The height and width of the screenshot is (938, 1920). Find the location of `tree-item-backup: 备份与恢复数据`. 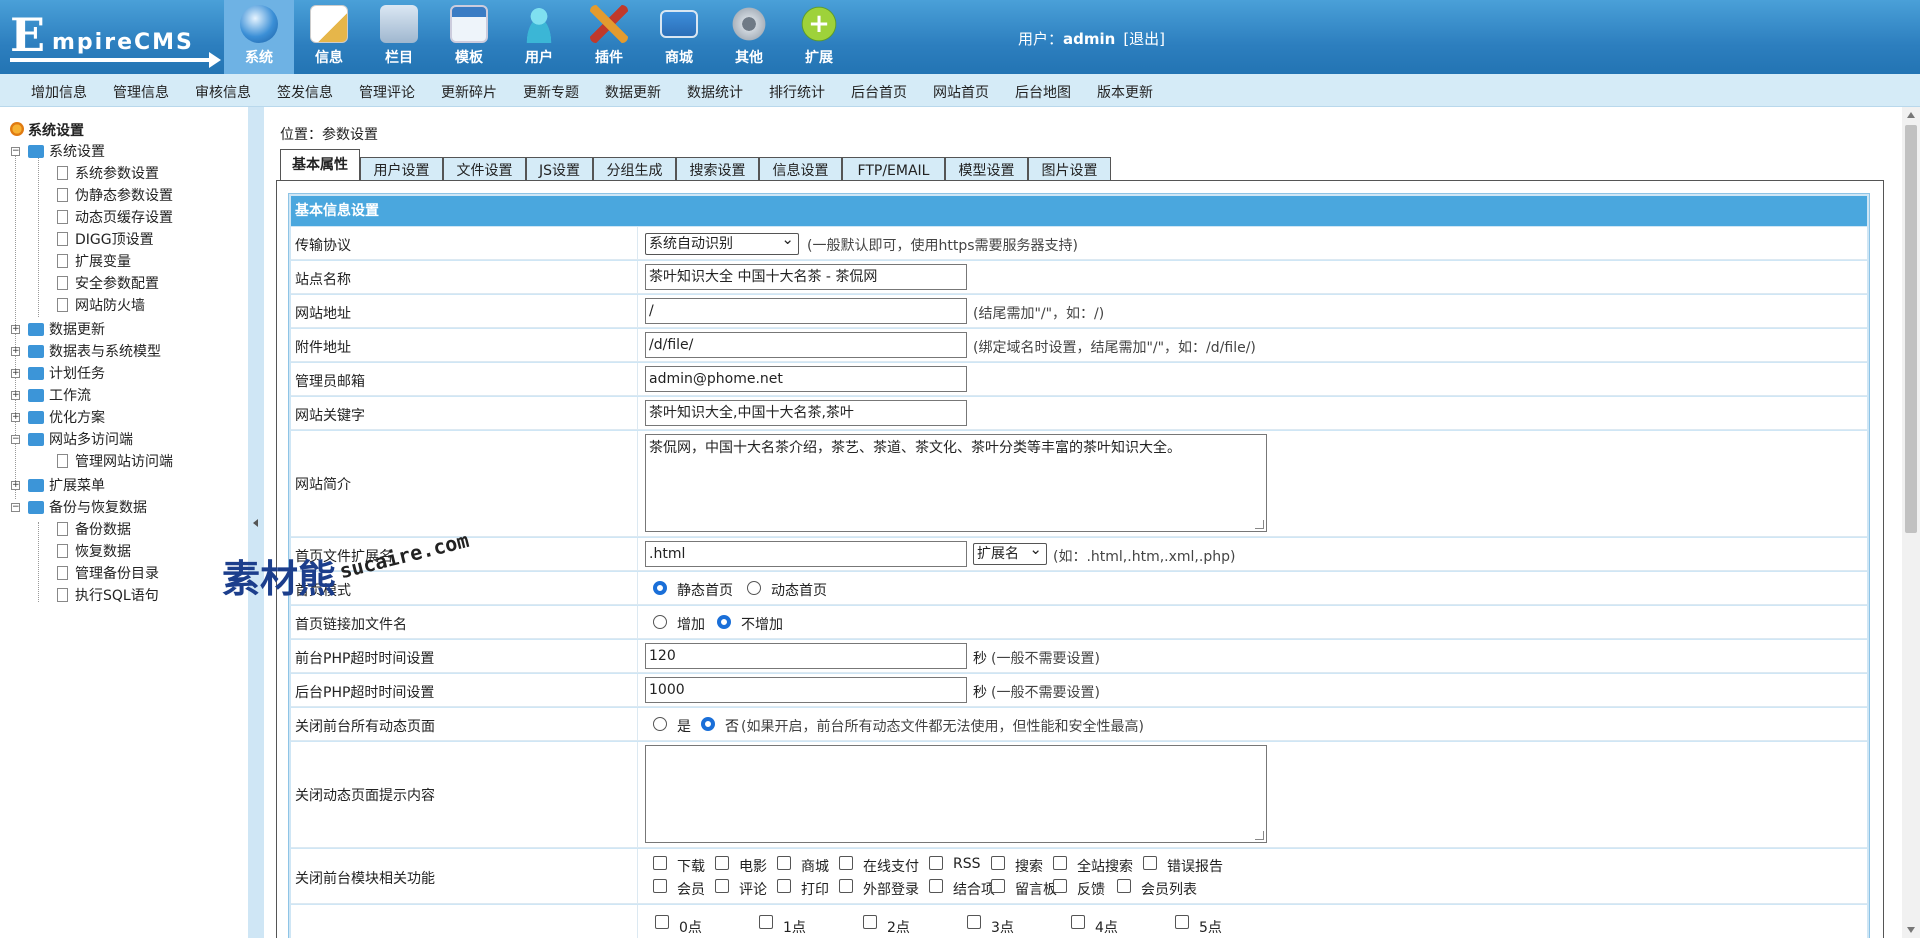

tree-item-backup: 备份与恢复数据 is located at coordinates (98, 508).